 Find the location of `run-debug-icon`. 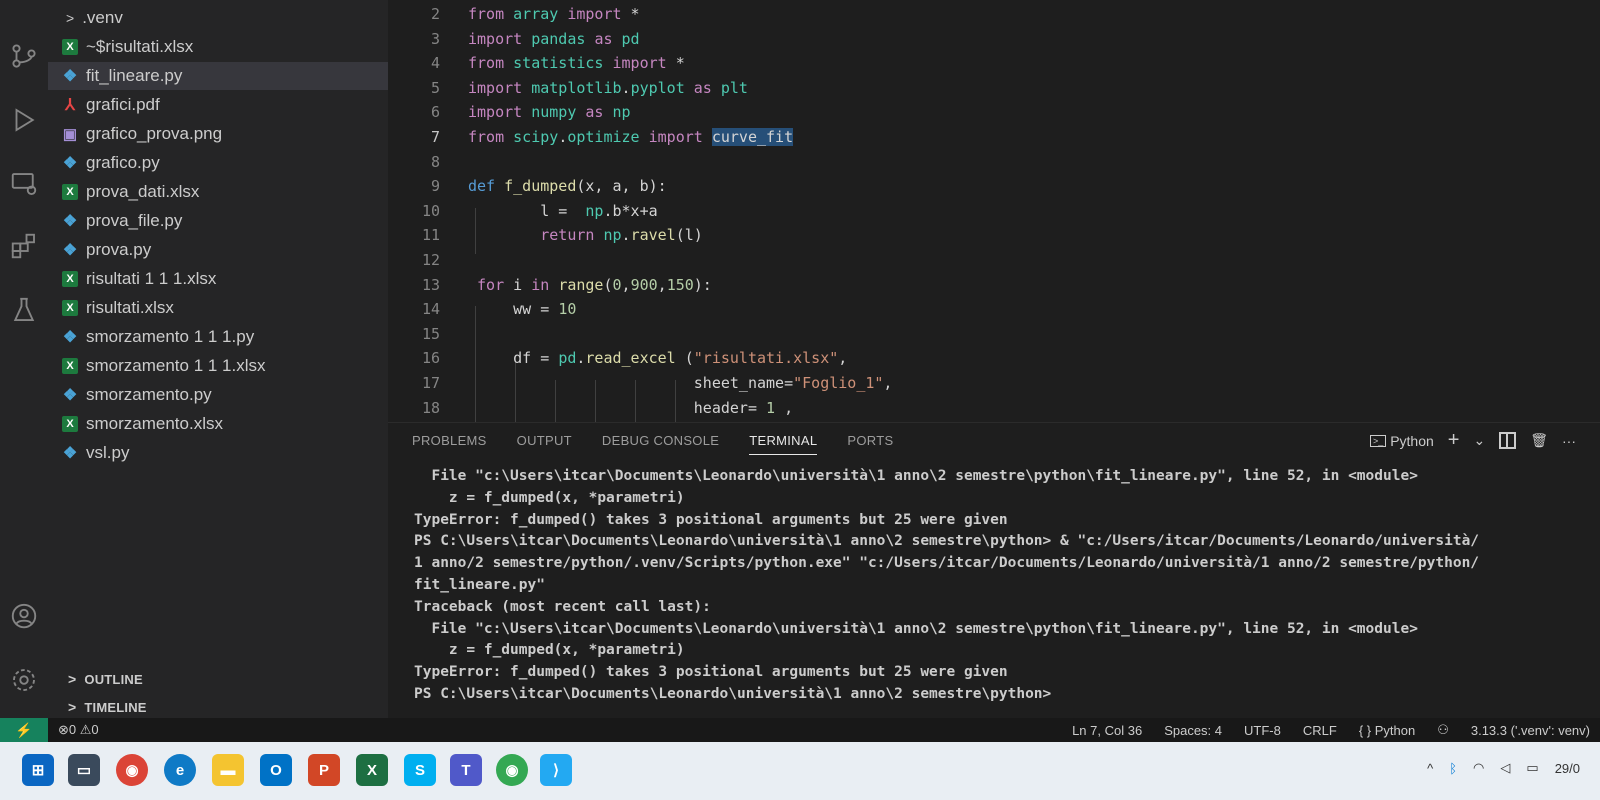

run-debug-icon is located at coordinates (24, 120).